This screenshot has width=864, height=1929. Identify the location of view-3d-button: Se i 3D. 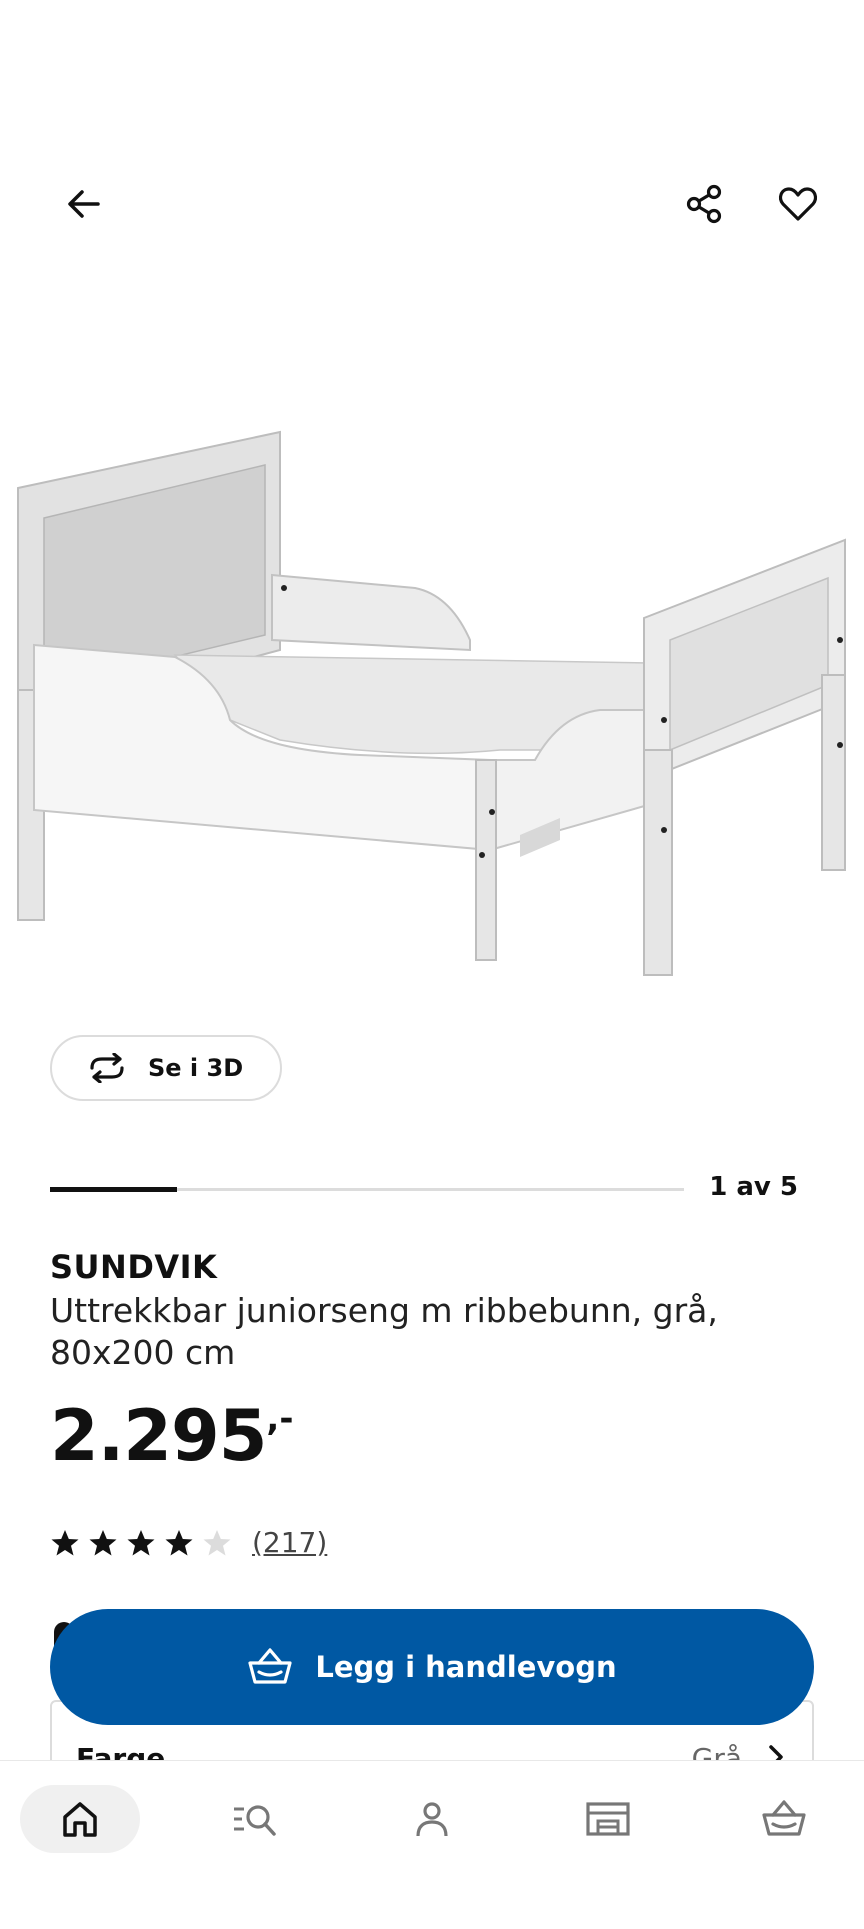
(166, 1068).